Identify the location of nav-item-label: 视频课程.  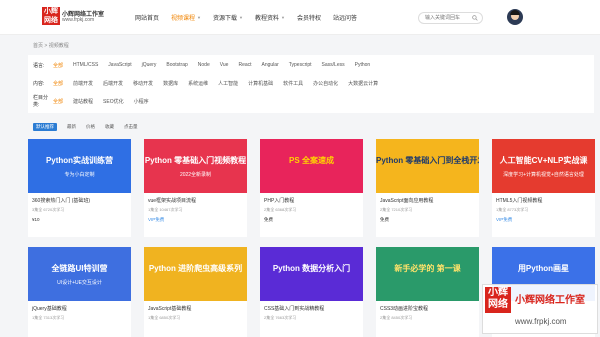
(183, 19).